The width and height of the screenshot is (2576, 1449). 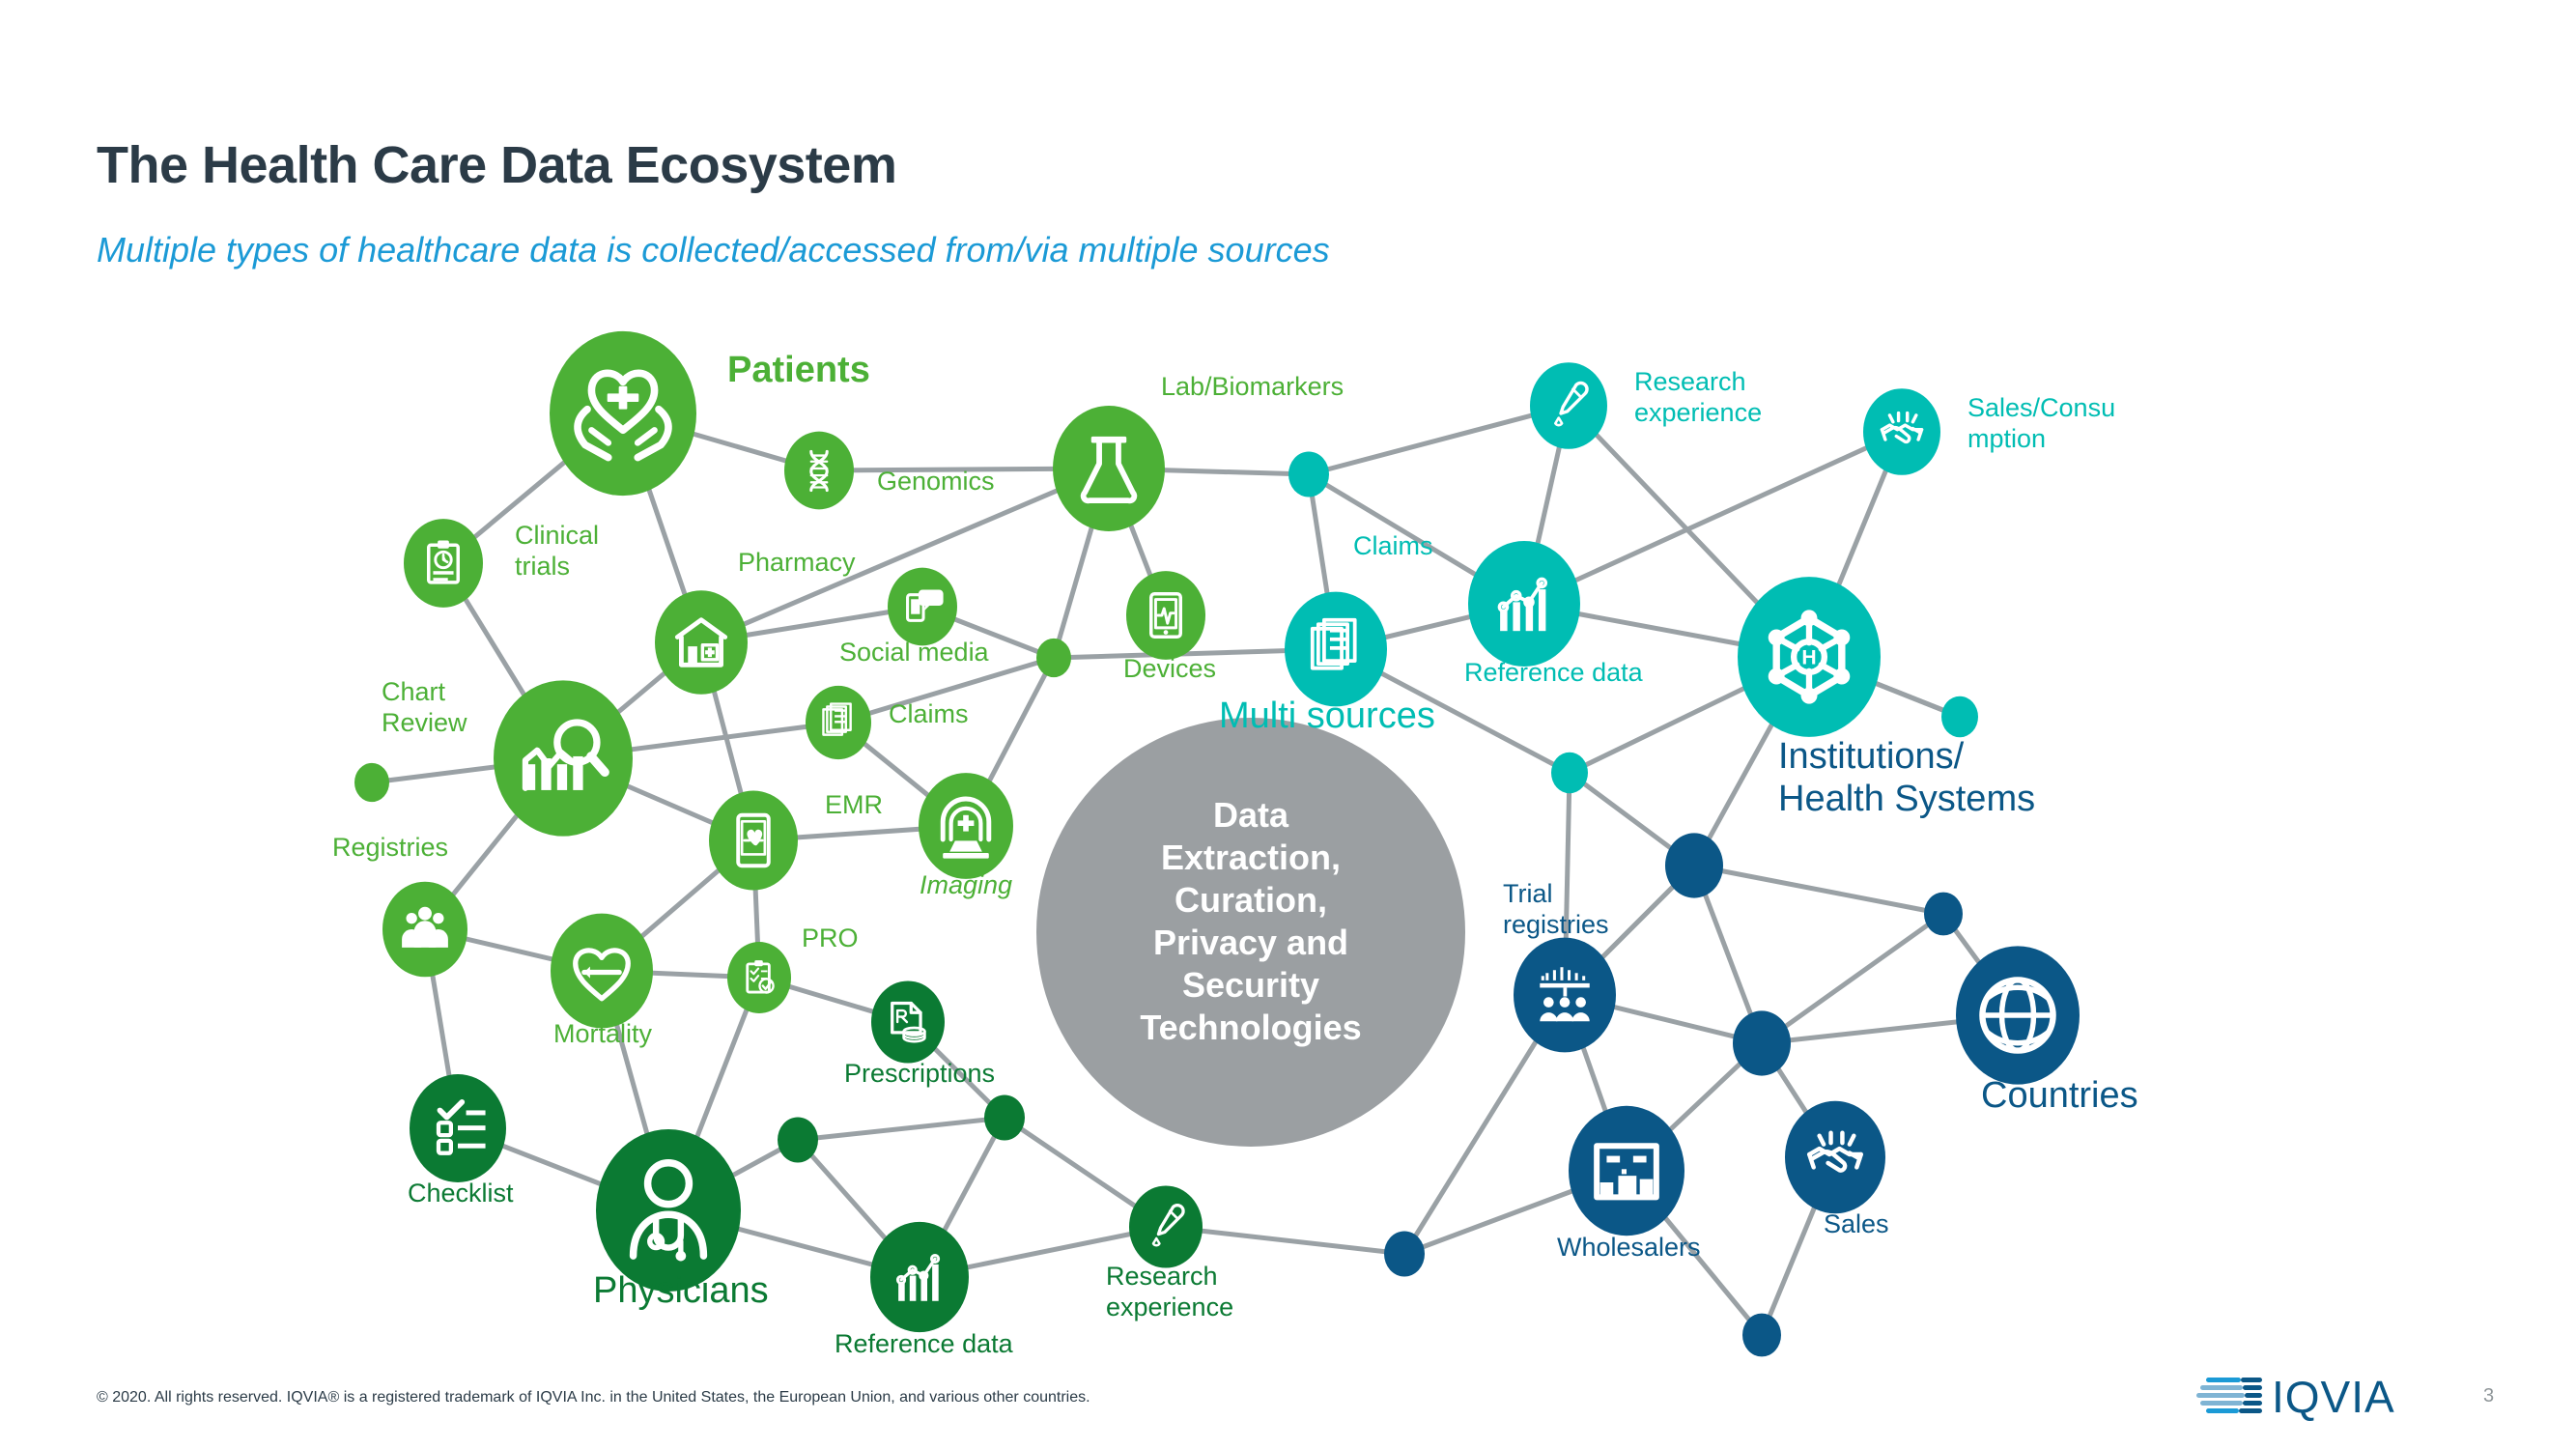 I want to click on node-mortality, so click(x=602, y=971).